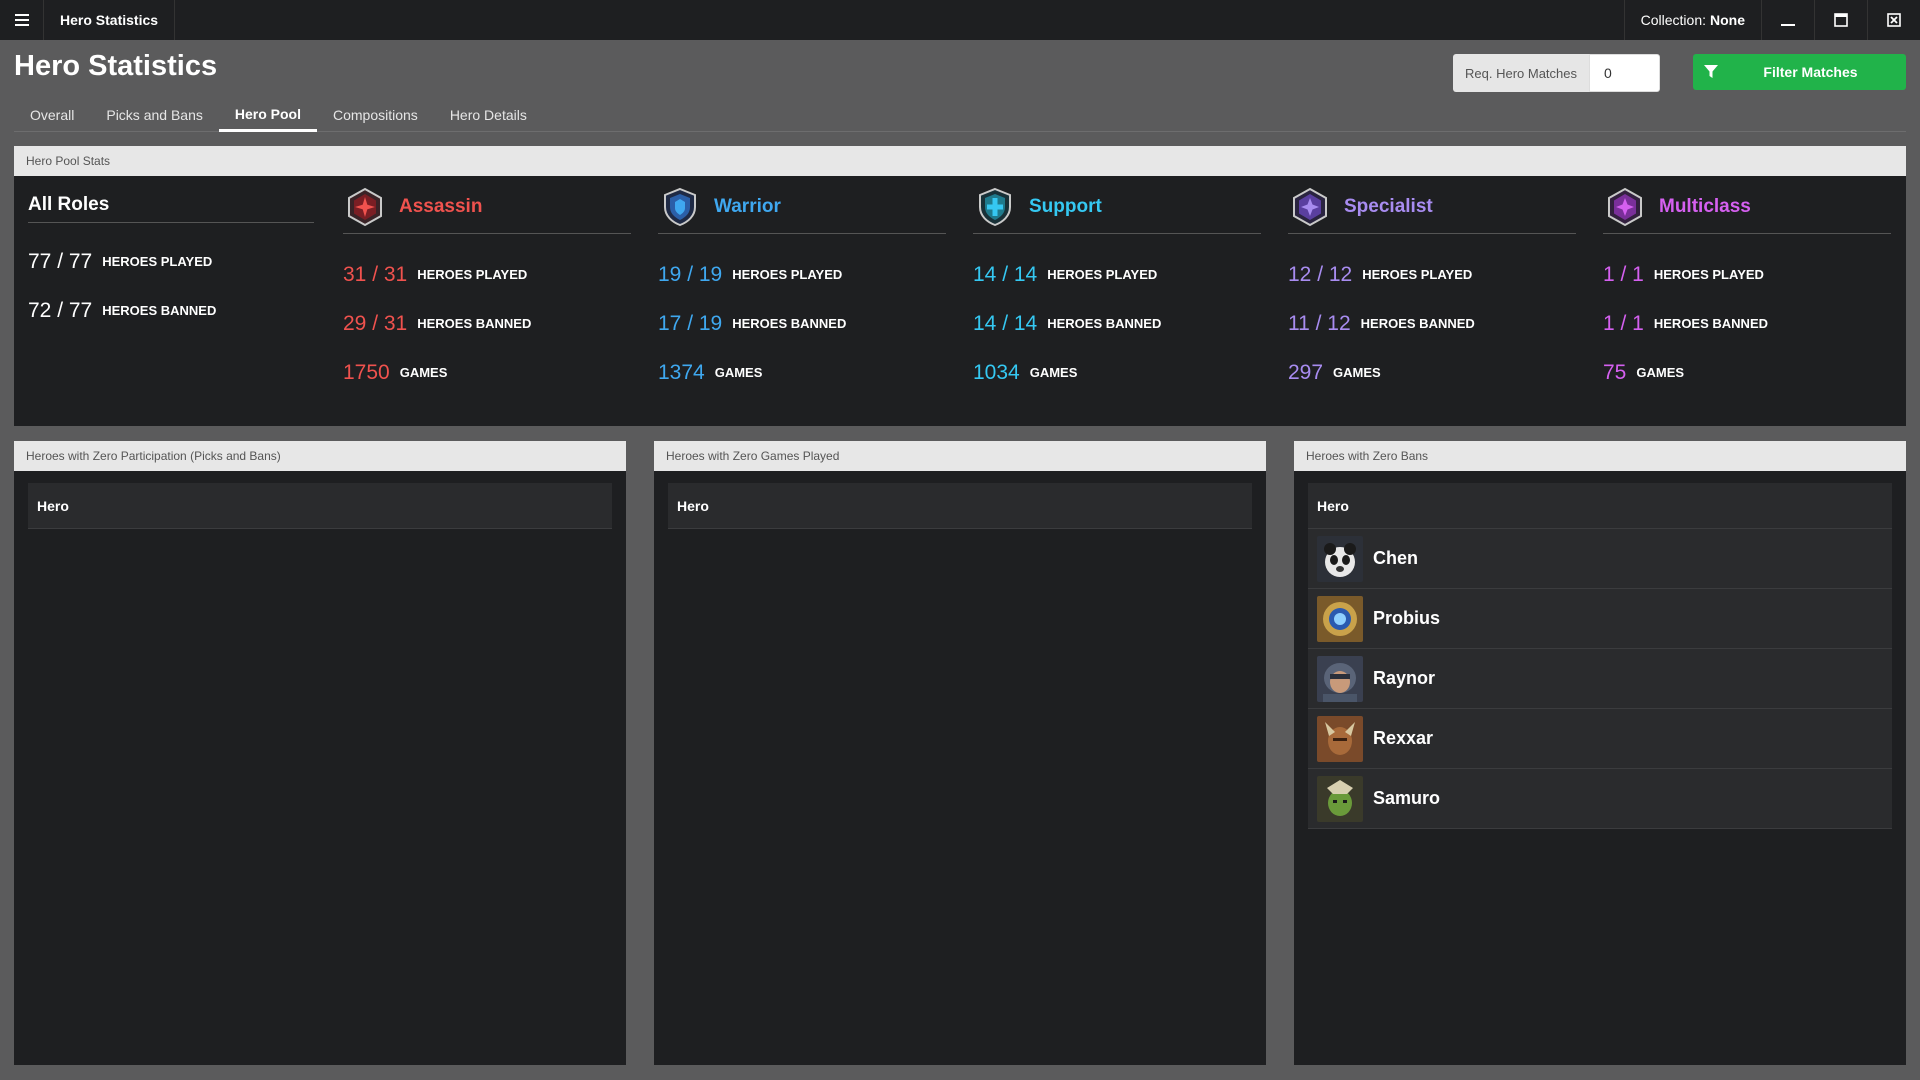  I want to click on close-icon, so click(1894, 20).